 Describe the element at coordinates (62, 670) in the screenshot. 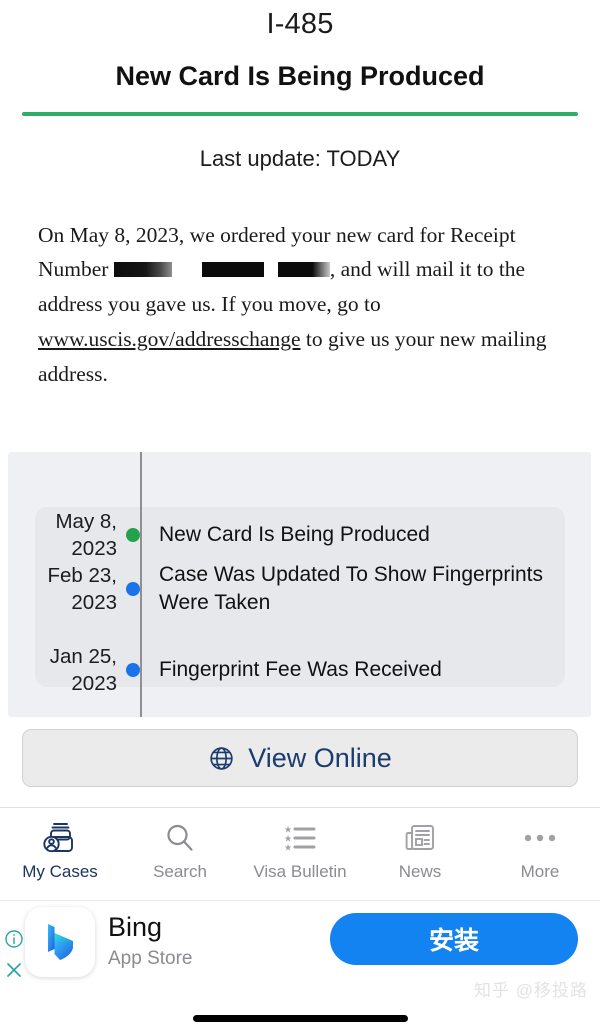

I see `timeline-date: Jan 25, 2023` at that location.